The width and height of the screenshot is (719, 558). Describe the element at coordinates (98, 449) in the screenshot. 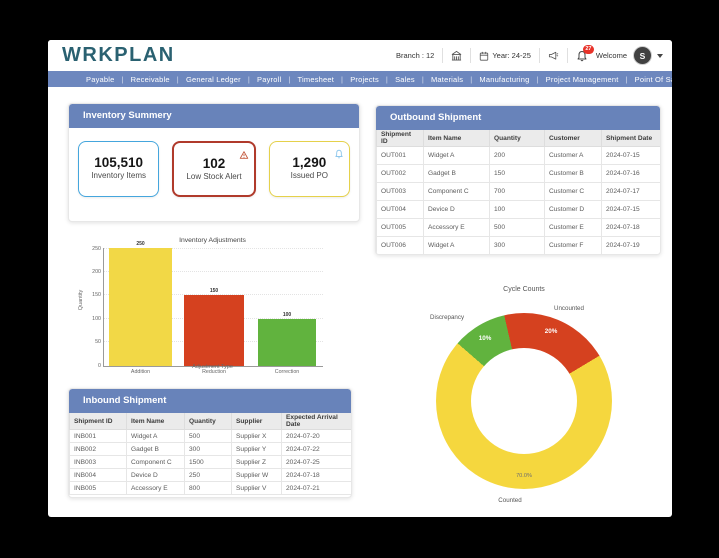

I see `cell: INB002` at that location.